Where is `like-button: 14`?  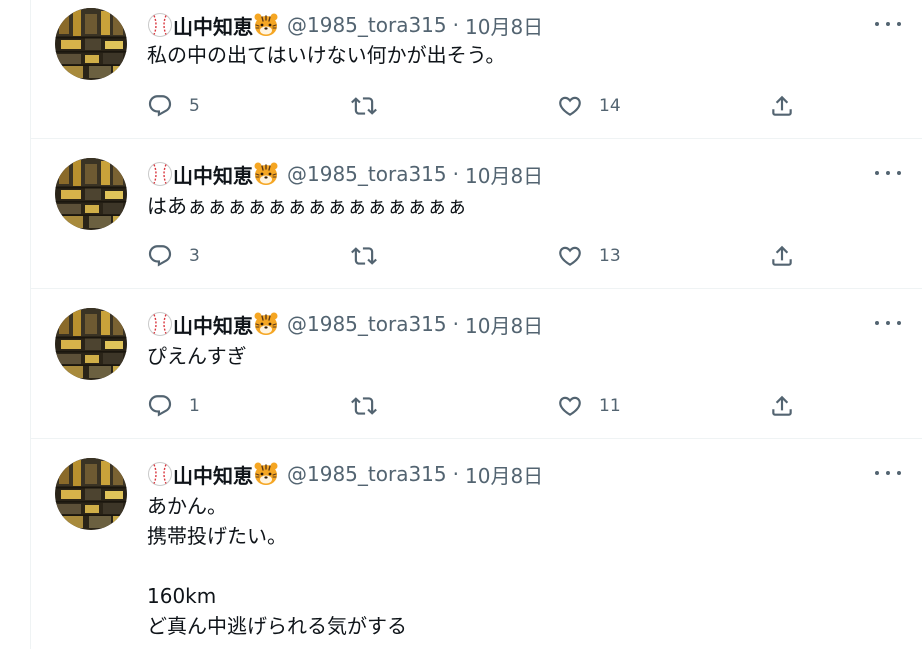 like-button: 14 is located at coordinates (589, 106).